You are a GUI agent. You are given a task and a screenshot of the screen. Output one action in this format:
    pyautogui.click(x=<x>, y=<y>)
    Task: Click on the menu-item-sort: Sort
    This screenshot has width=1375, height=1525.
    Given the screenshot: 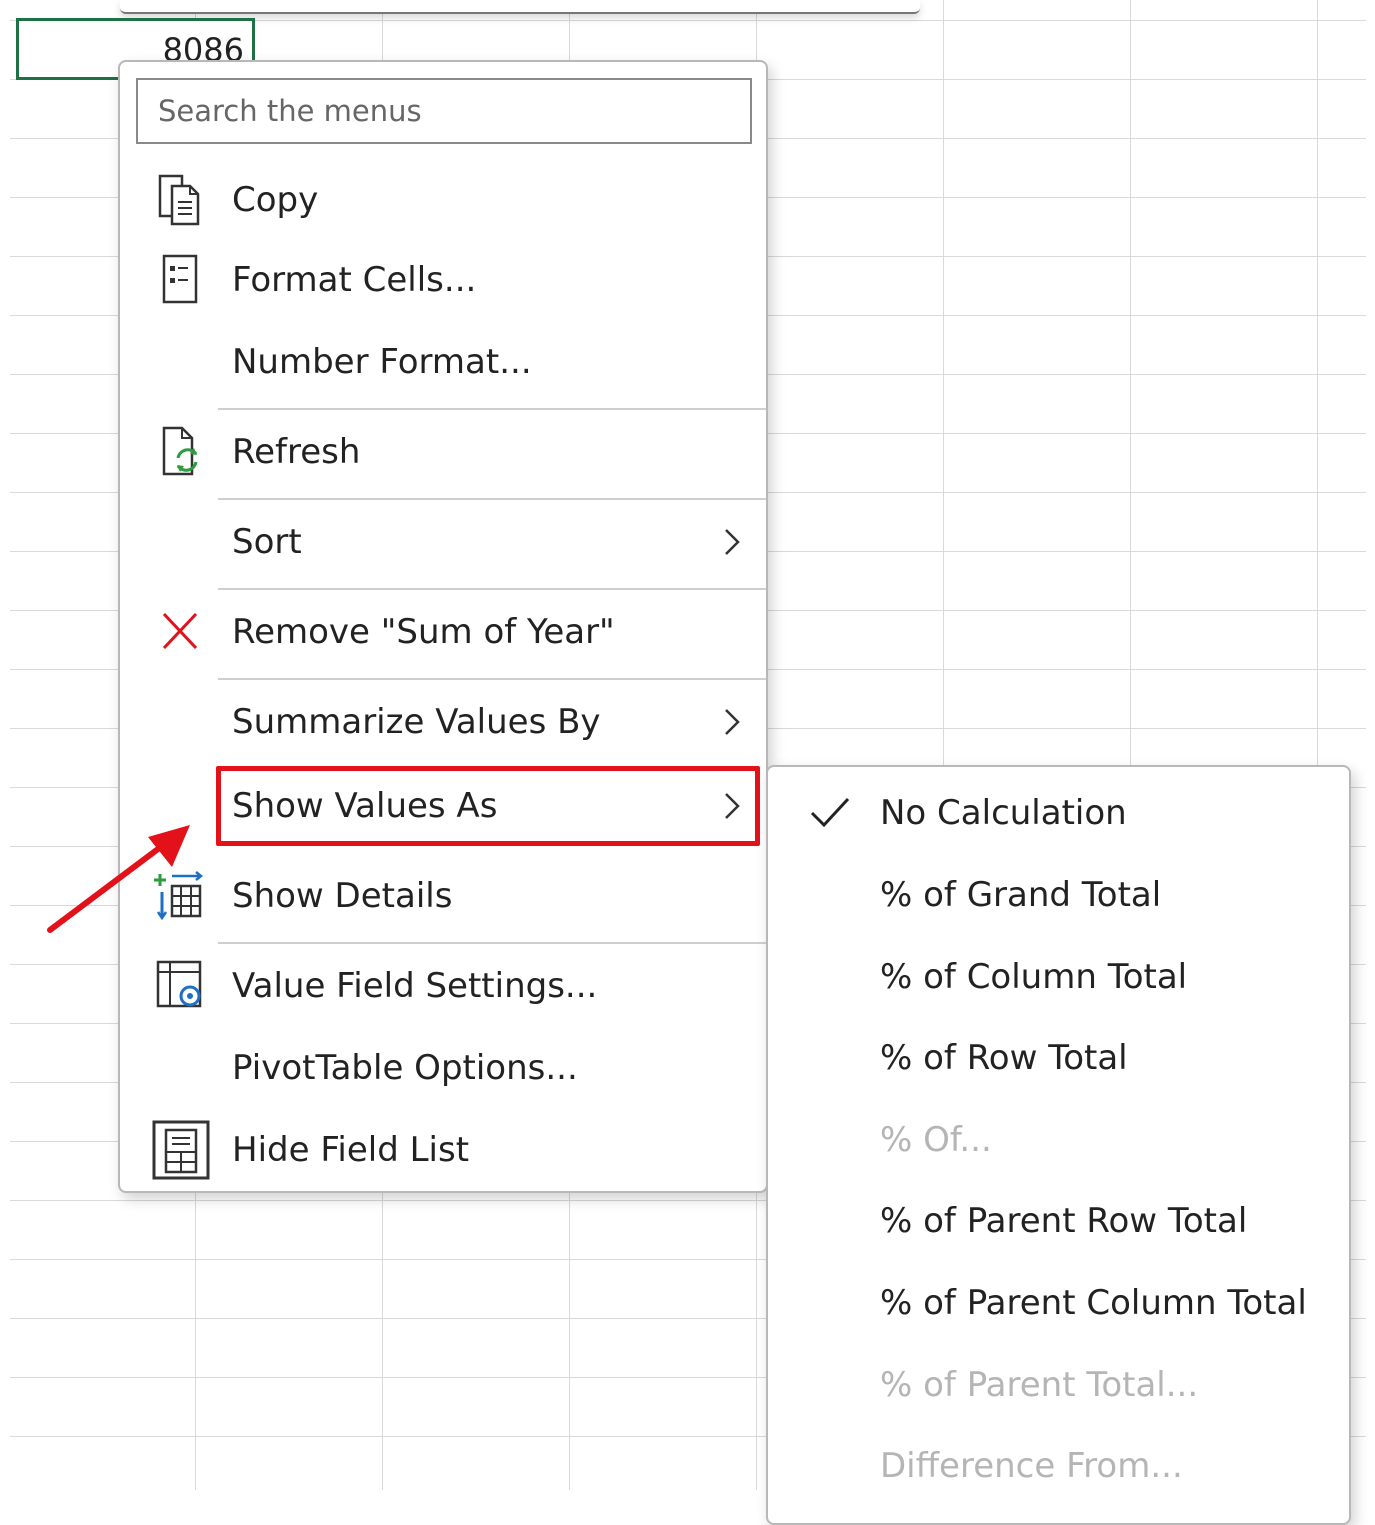 What is the action you would take?
    pyautogui.click(x=443, y=542)
    